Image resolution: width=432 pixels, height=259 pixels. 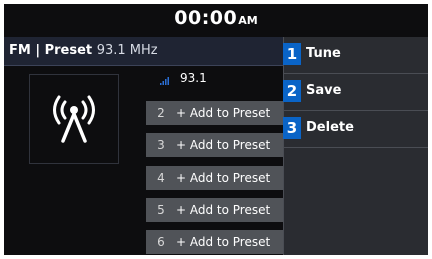 I want to click on station-art, so click(x=74, y=119).